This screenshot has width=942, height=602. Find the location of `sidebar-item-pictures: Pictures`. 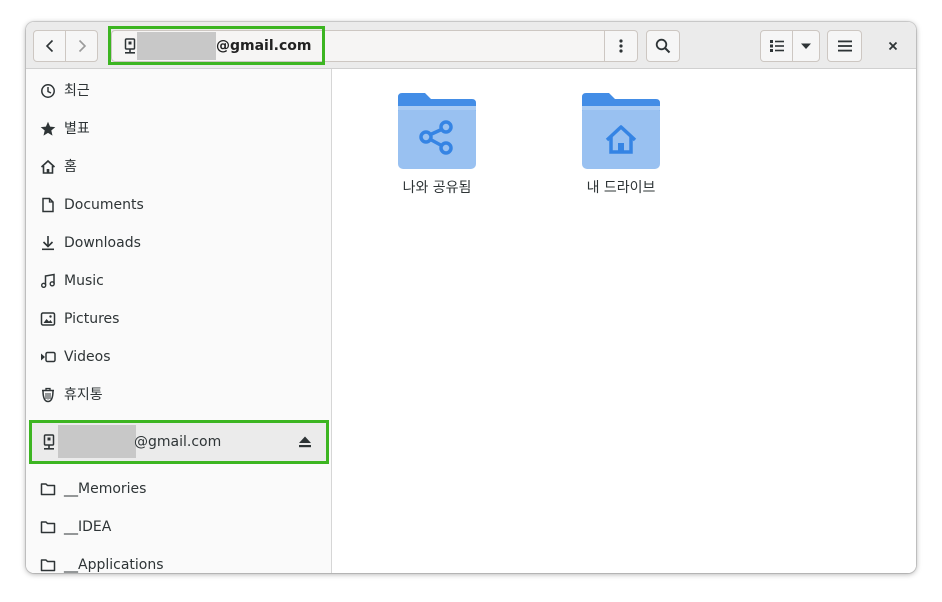

sidebar-item-pictures: Pictures is located at coordinates (178, 319).